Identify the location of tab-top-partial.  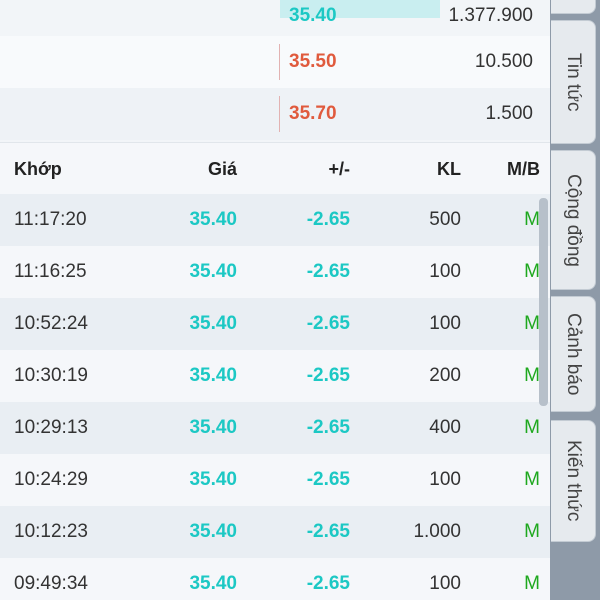
(573, 7).